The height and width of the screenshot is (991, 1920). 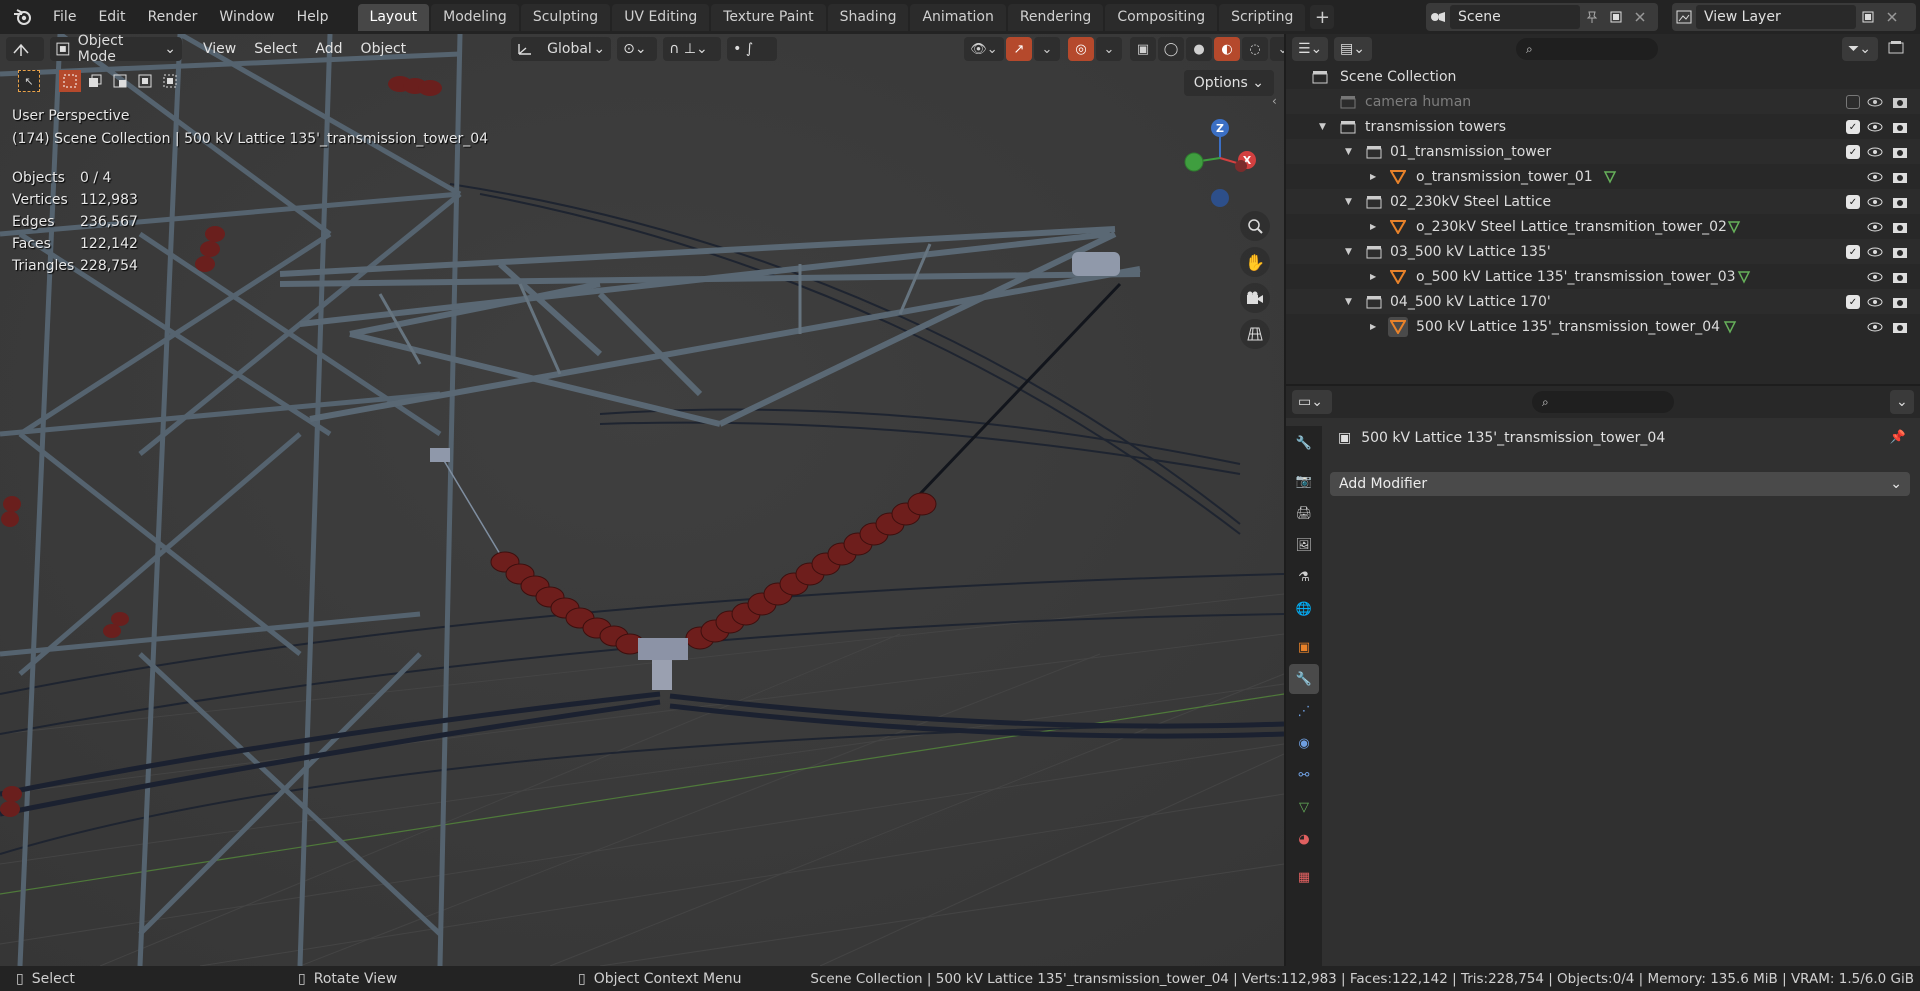 What do you see at coordinates (1438, 17) in the screenshot?
I see `scene-icon` at bounding box center [1438, 17].